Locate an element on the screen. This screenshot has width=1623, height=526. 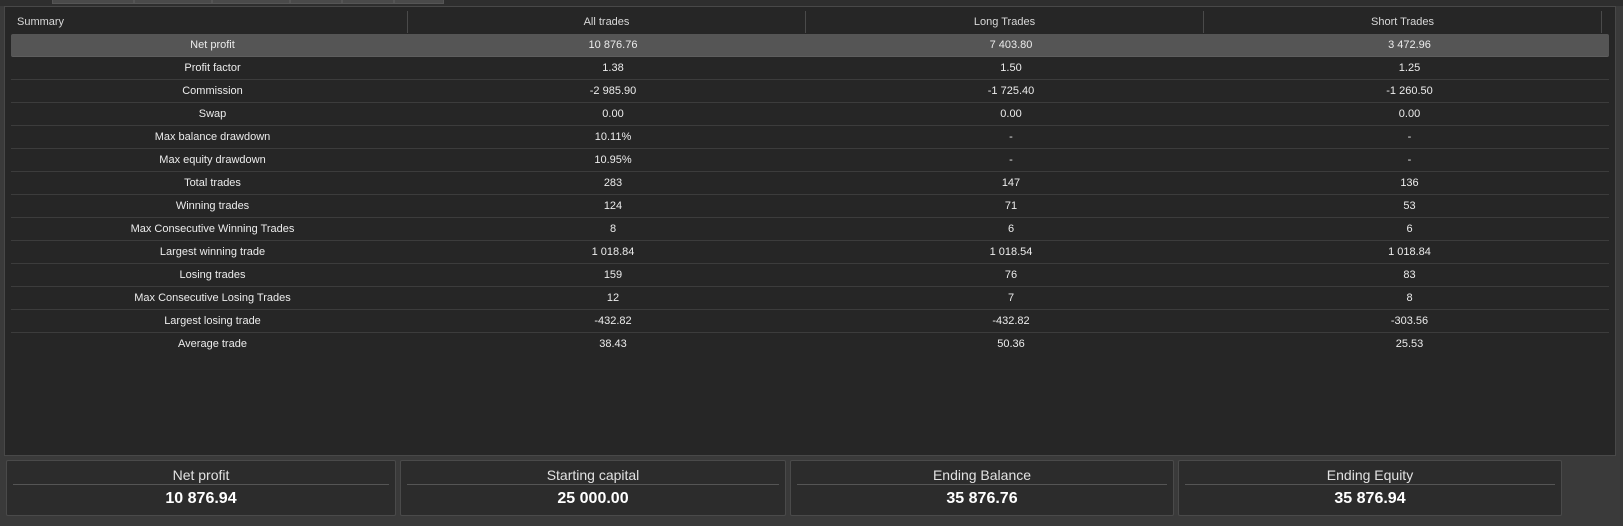
column-header-long-trades: Long Trades is located at coordinates (1005, 22).